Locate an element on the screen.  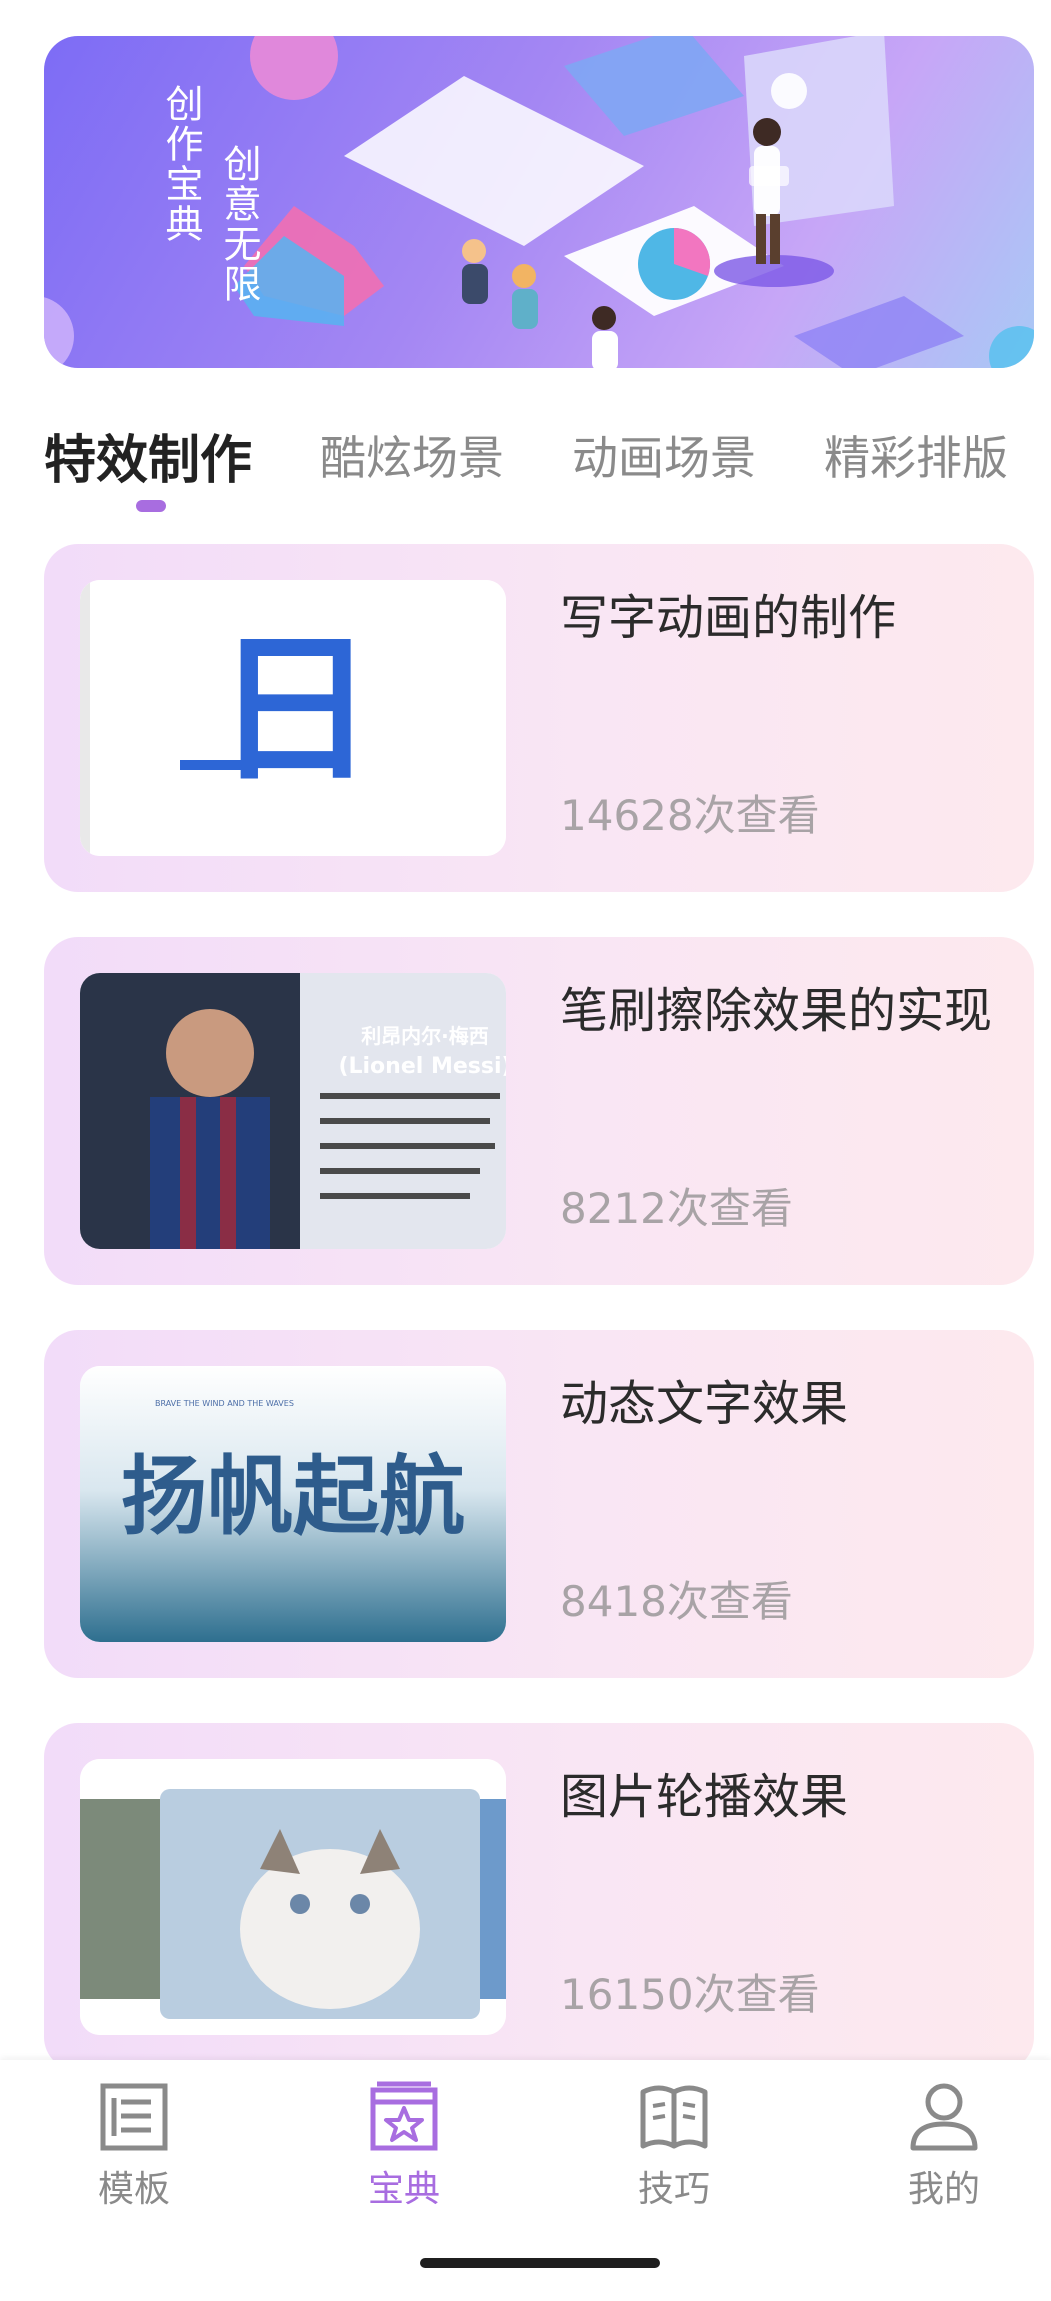
profile-icon is located at coordinates (944, 2117).